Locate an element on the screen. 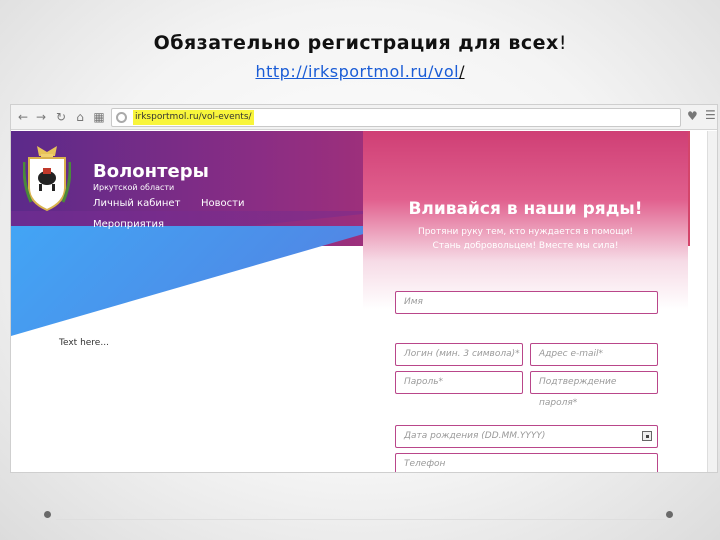  scrollbar is located at coordinates (712, 301).